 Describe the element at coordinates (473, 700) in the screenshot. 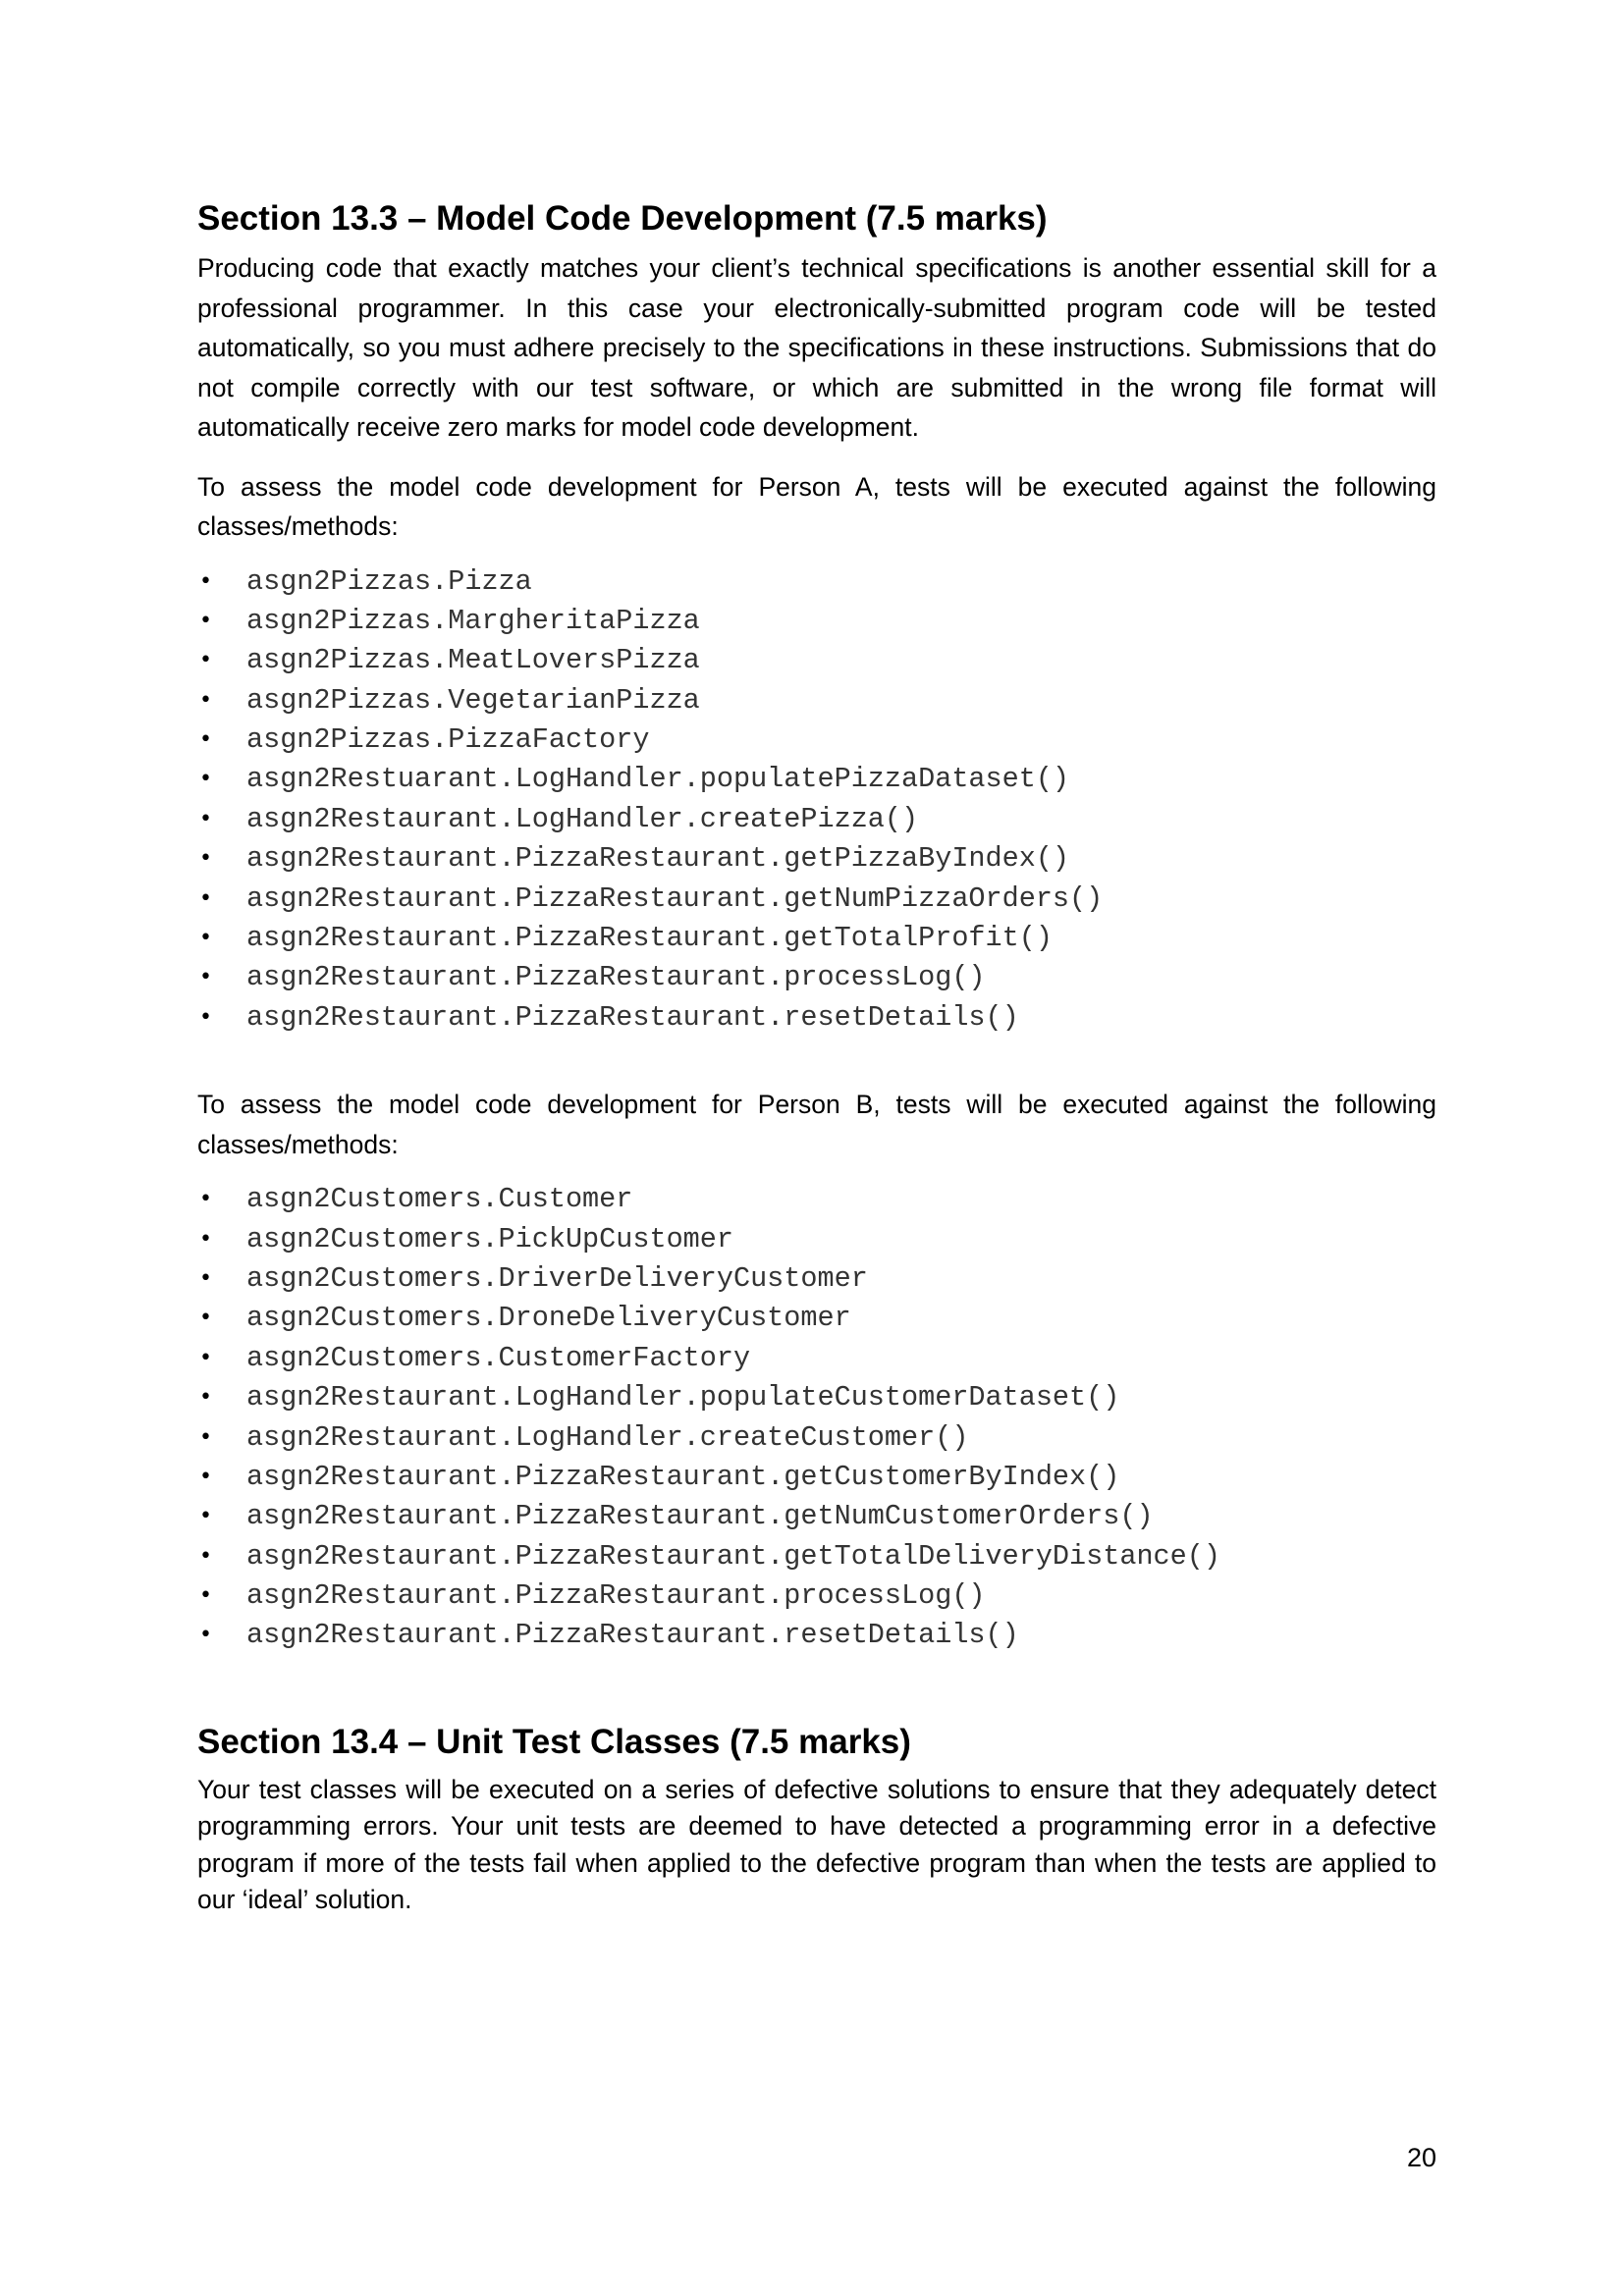

I see `list-item-text: asgn2Pizzas.VegetarianPizza` at that location.